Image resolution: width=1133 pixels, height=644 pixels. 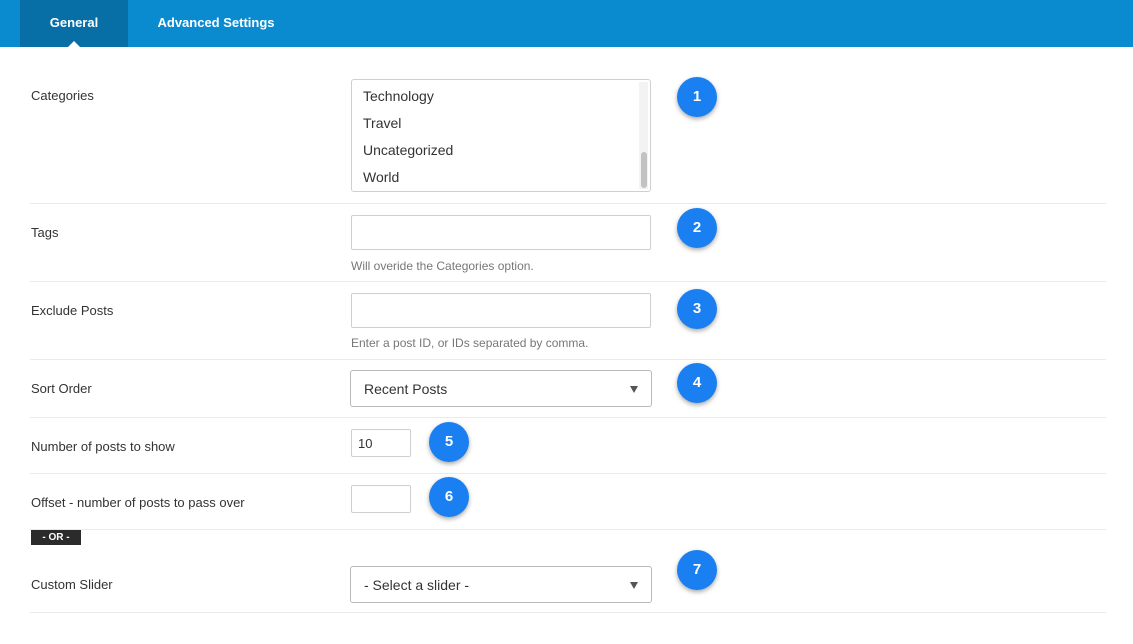 I want to click on tags-description: Will overide the Categories option., so click(x=442, y=266).